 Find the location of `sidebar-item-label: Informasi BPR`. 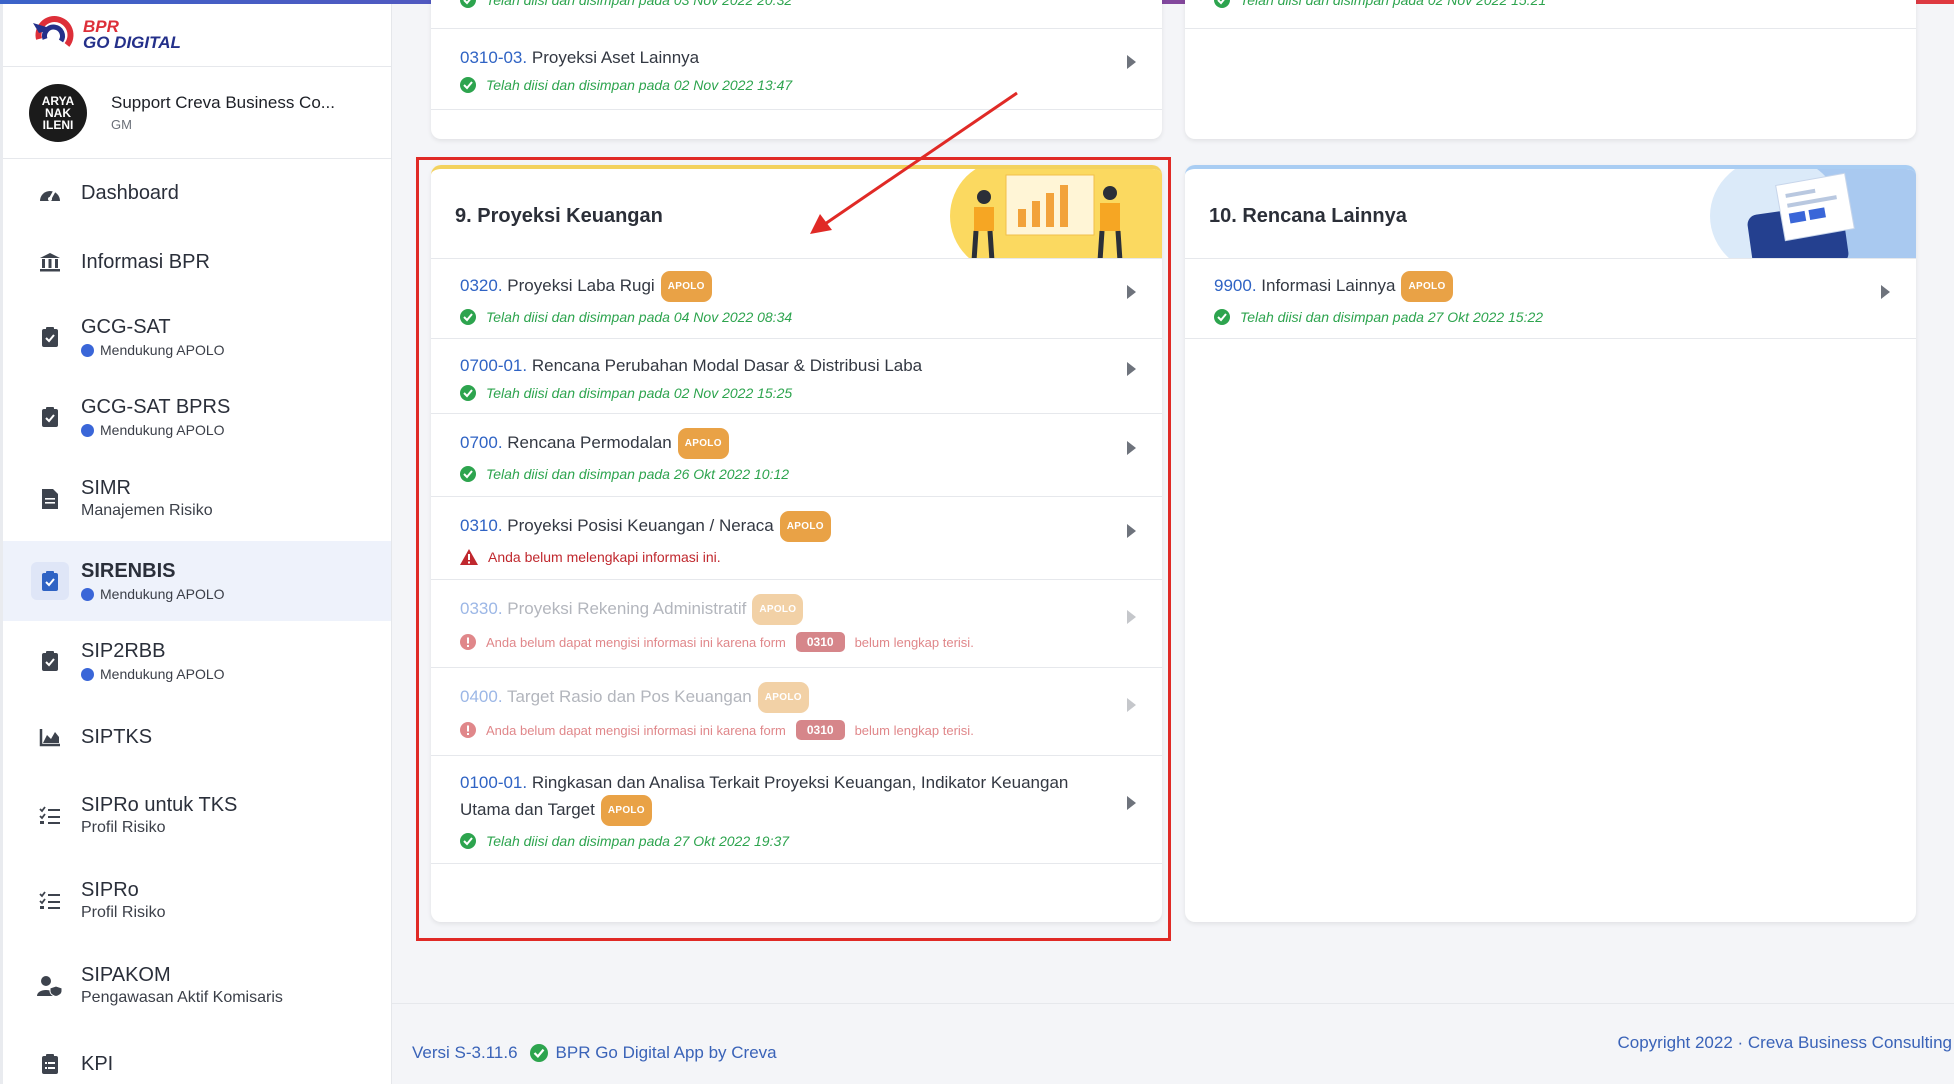

sidebar-item-label: Informasi BPR is located at coordinates (145, 262).